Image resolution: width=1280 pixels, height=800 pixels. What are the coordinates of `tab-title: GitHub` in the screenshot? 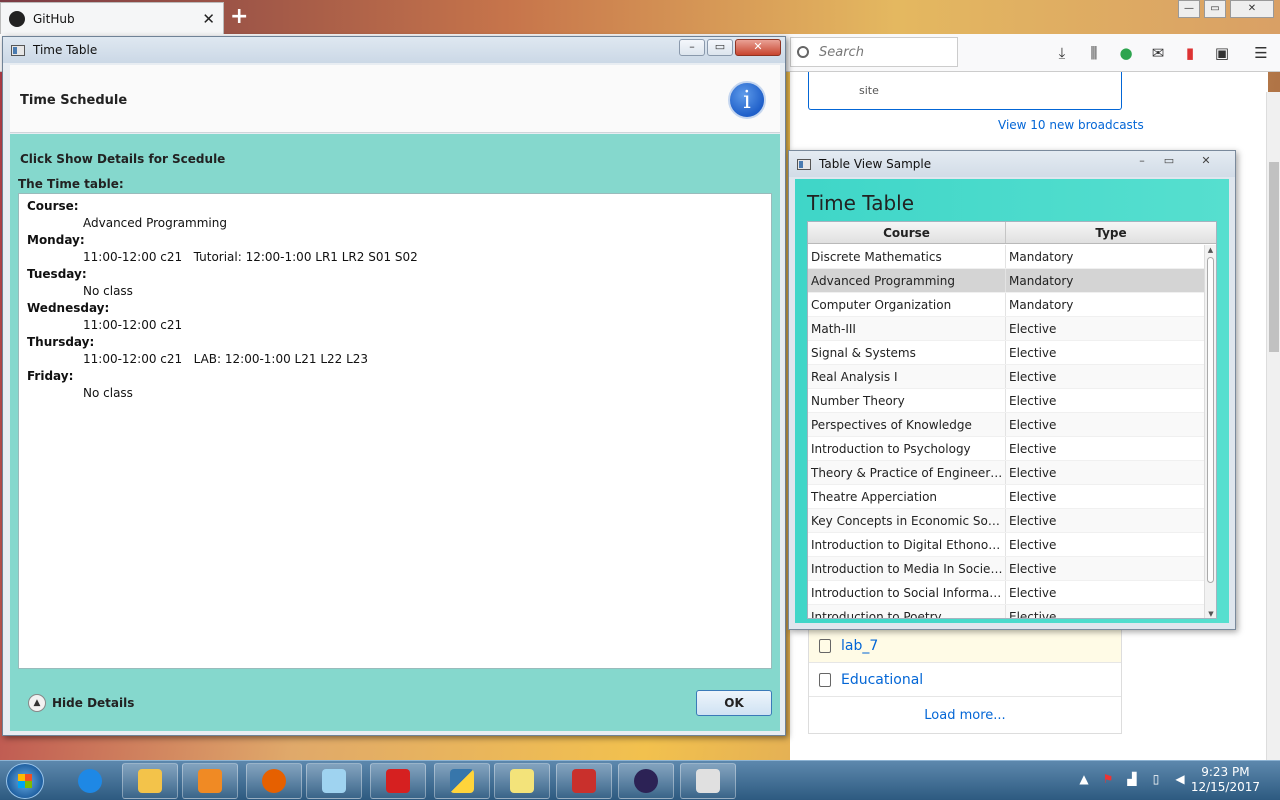 It's located at (54, 18).